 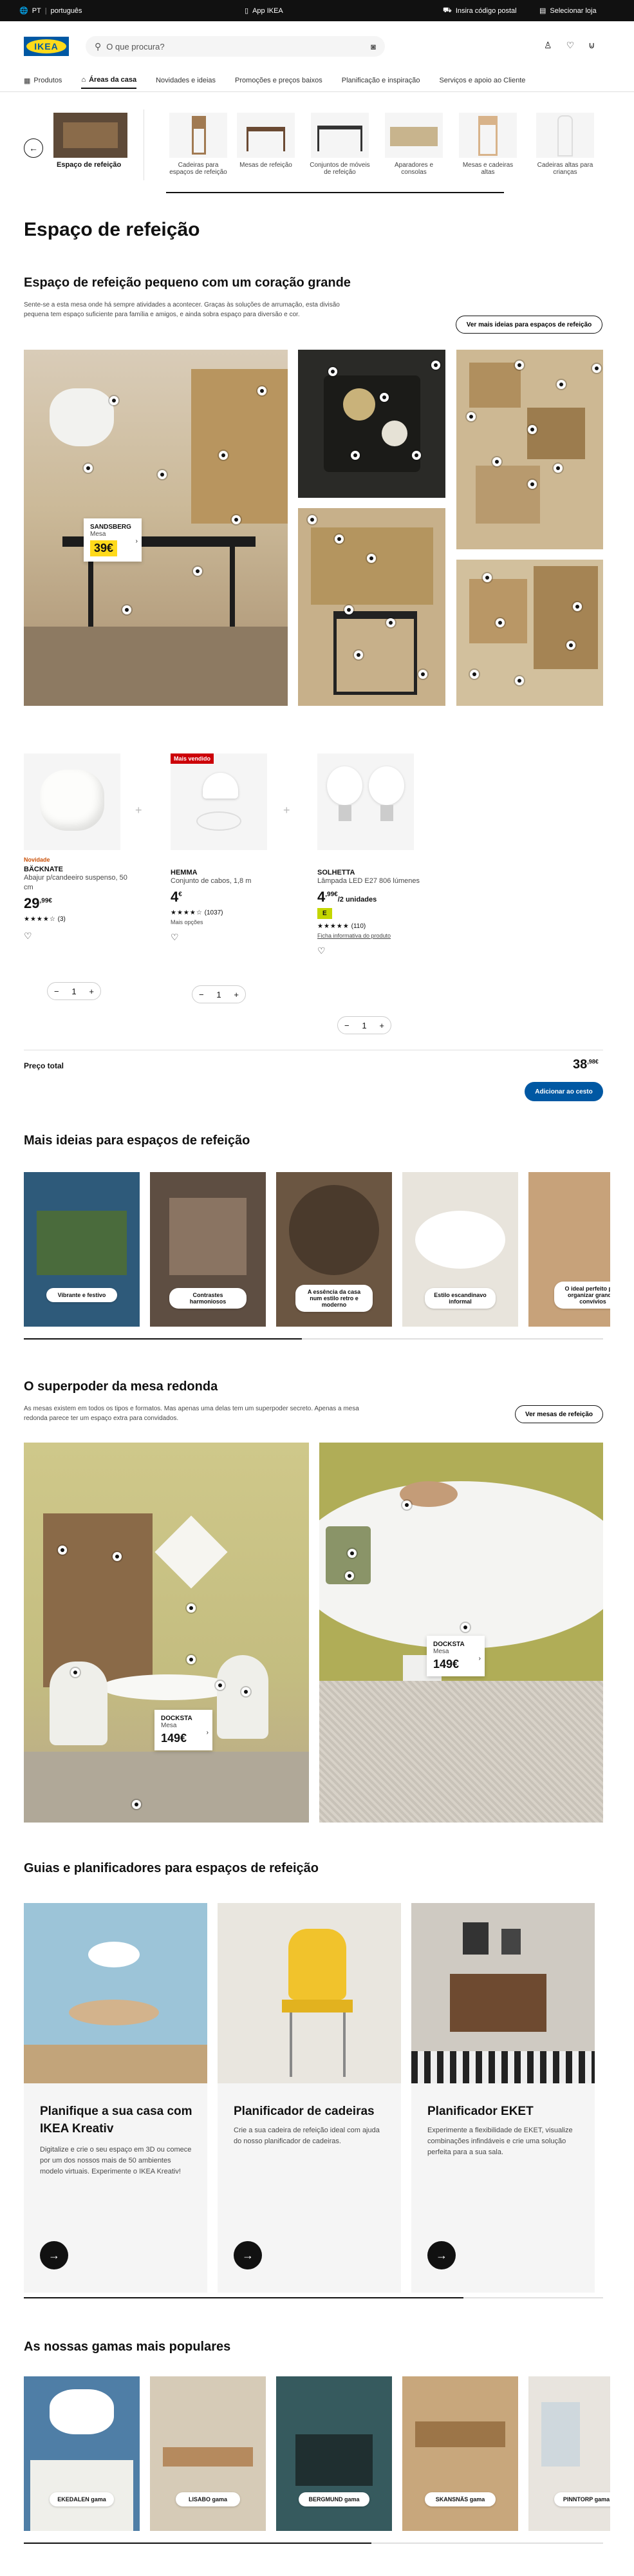 I want to click on product-image-solhetta, so click(x=366, y=802).